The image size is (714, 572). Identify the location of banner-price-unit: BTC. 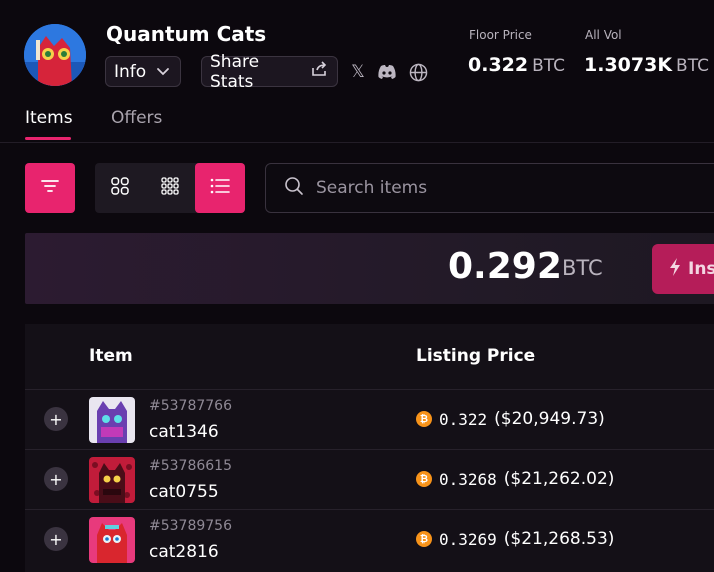
(582, 268).